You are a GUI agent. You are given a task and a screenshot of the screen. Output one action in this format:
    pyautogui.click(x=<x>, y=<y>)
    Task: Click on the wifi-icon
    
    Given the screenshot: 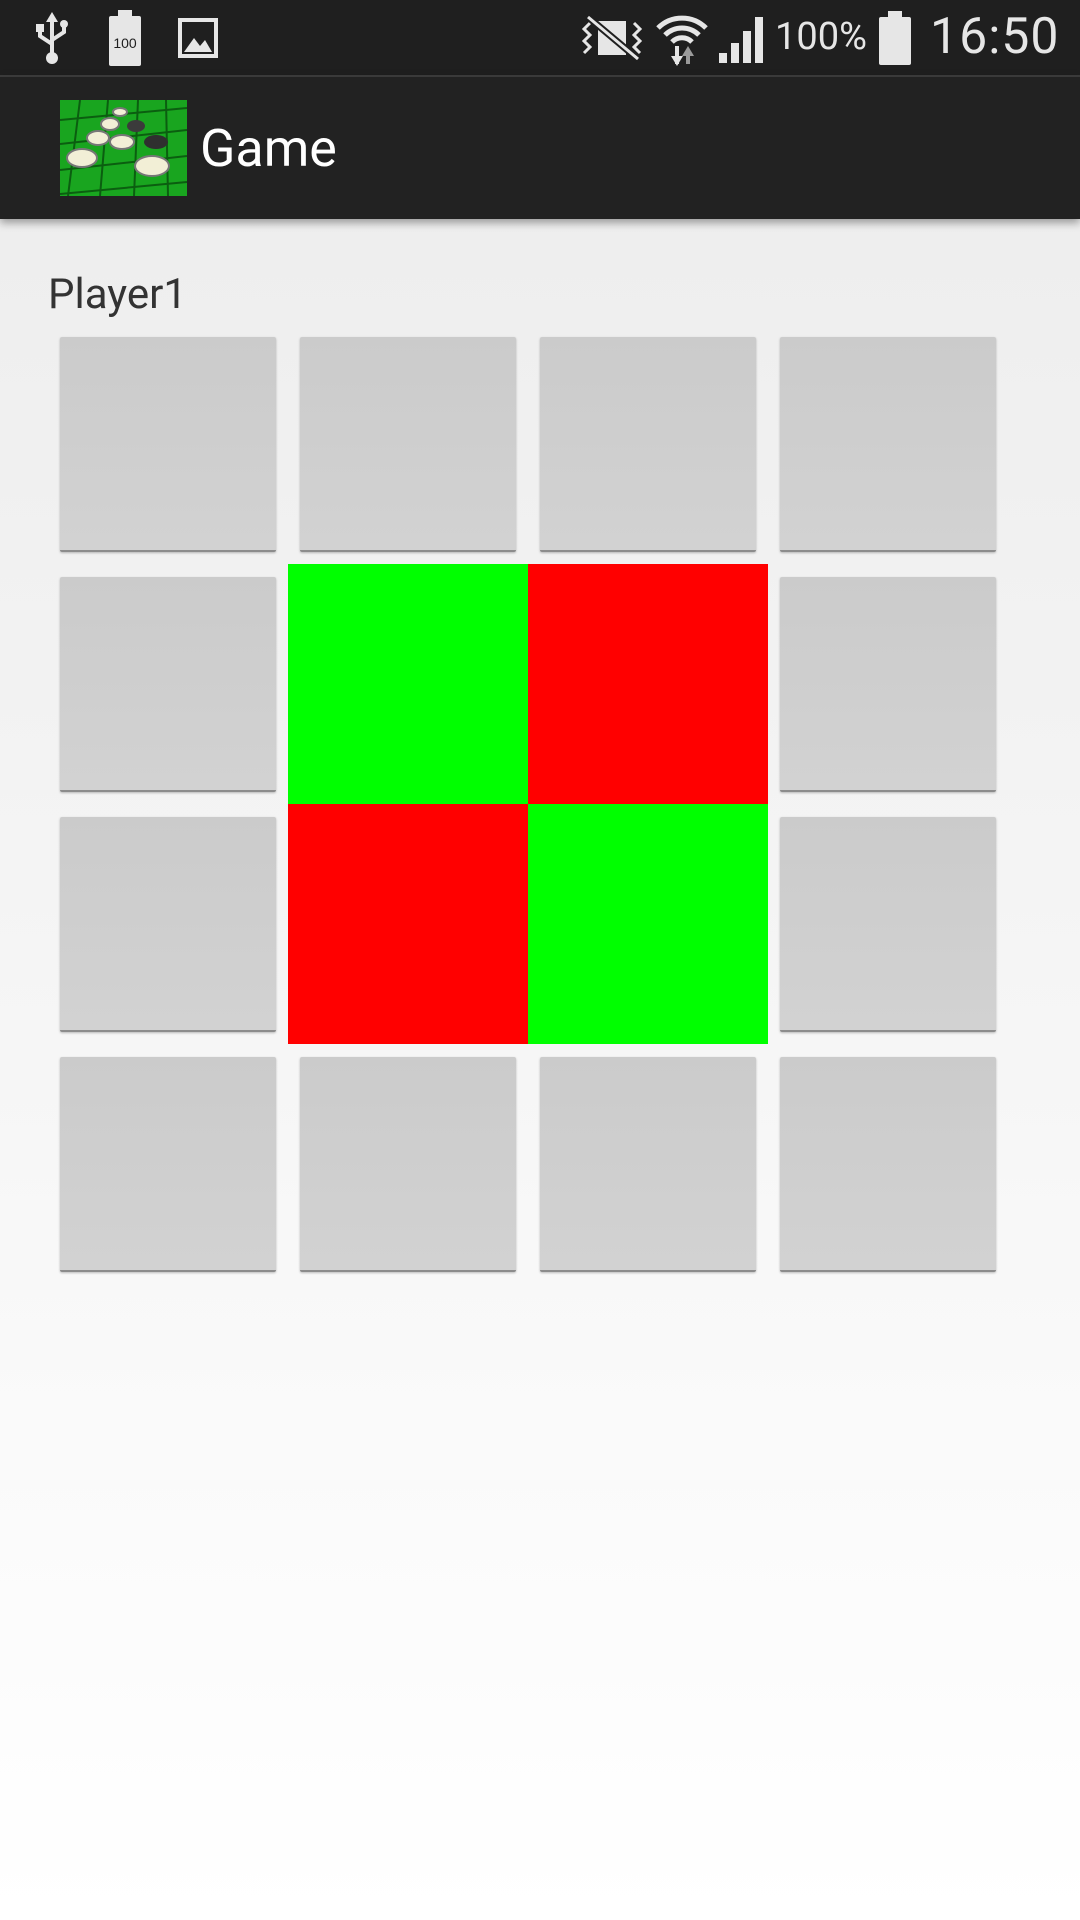 What is the action you would take?
    pyautogui.click(x=682, y=37)
    